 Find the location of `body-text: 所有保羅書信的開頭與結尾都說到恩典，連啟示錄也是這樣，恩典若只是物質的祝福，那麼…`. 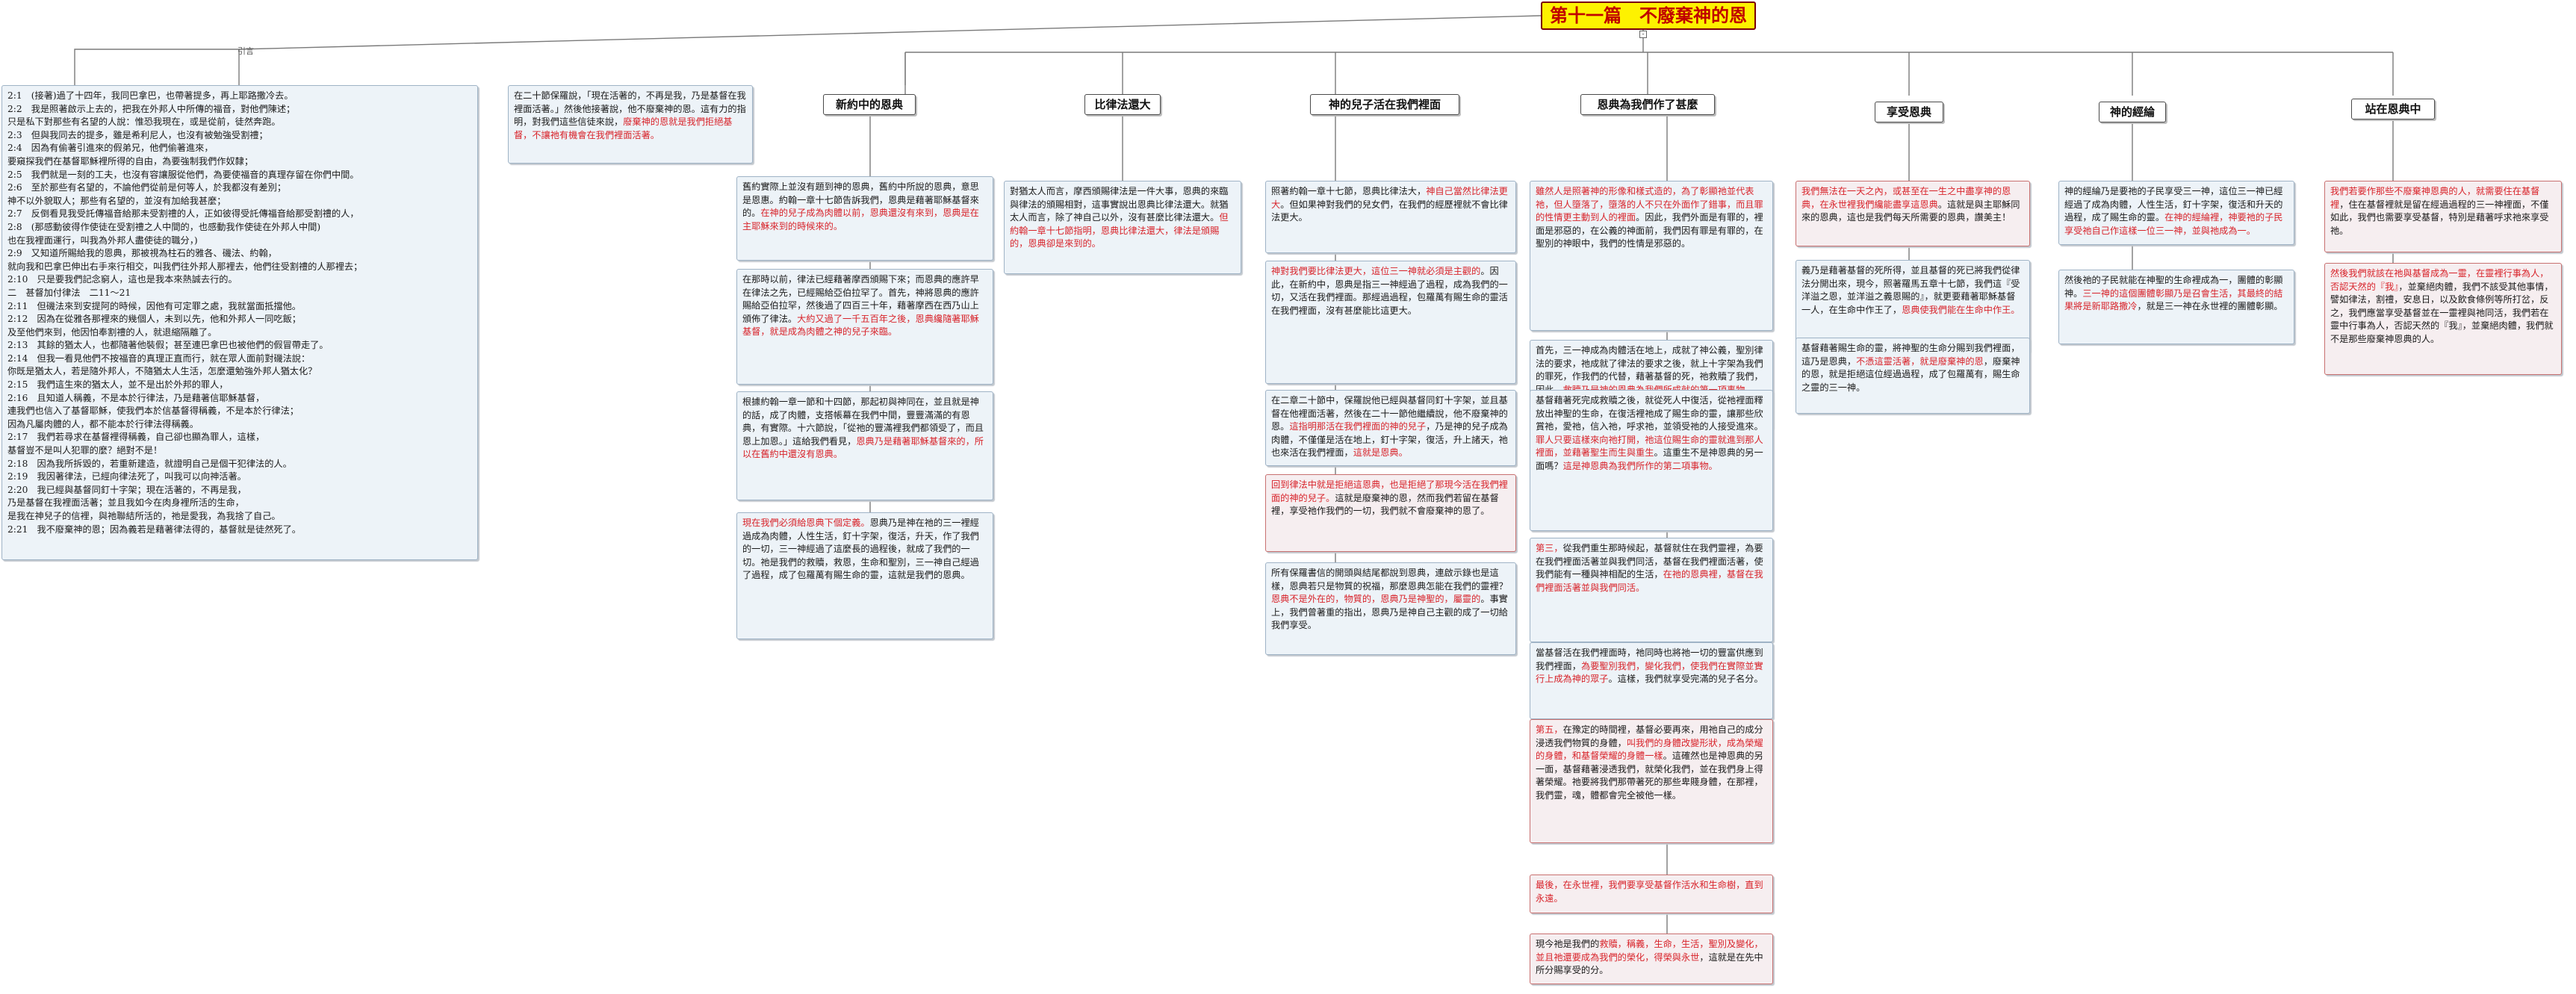

body-text: 所有保羅書信的開頭與結尾都說到恩典，連啟示錄也是這樣，恩典若只是物質的祝福，那麼… is located at coordinates (1390, 579).